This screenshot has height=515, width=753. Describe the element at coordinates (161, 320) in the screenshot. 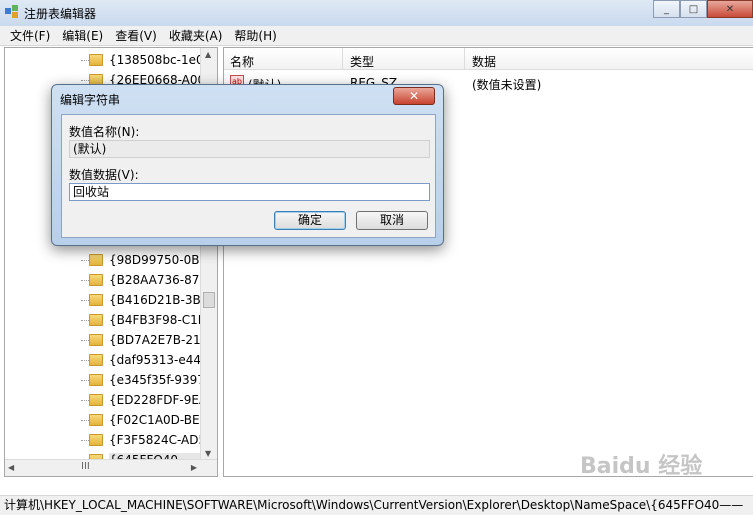

I see `tree-item-label: {B4FB3F98-C1EA` at that location.